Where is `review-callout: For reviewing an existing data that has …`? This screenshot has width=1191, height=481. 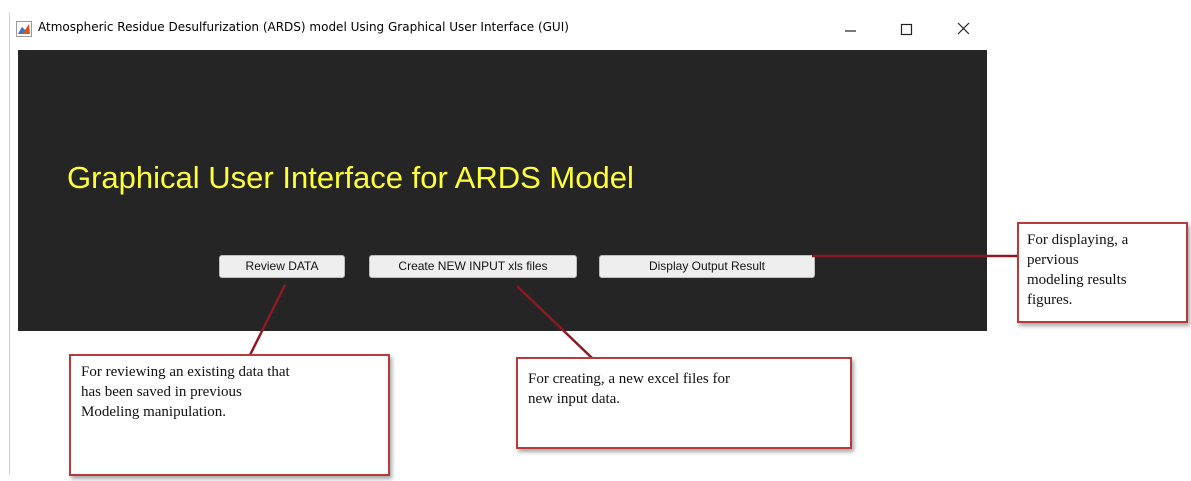
review-callout: For reviewing an existing data that has … is located at coordinates (229, 415).